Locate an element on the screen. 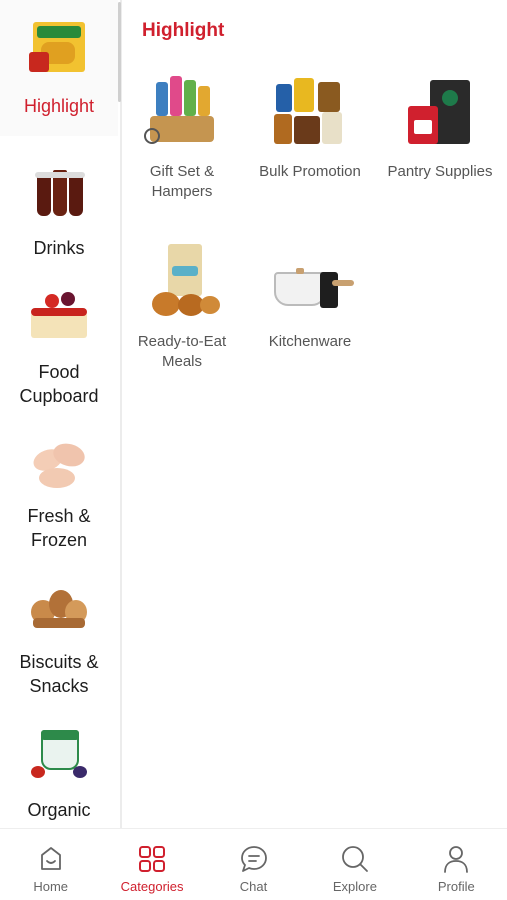  sidebar-item-food-cupboard: Food Cupboard is located at coordinates (59, 348).